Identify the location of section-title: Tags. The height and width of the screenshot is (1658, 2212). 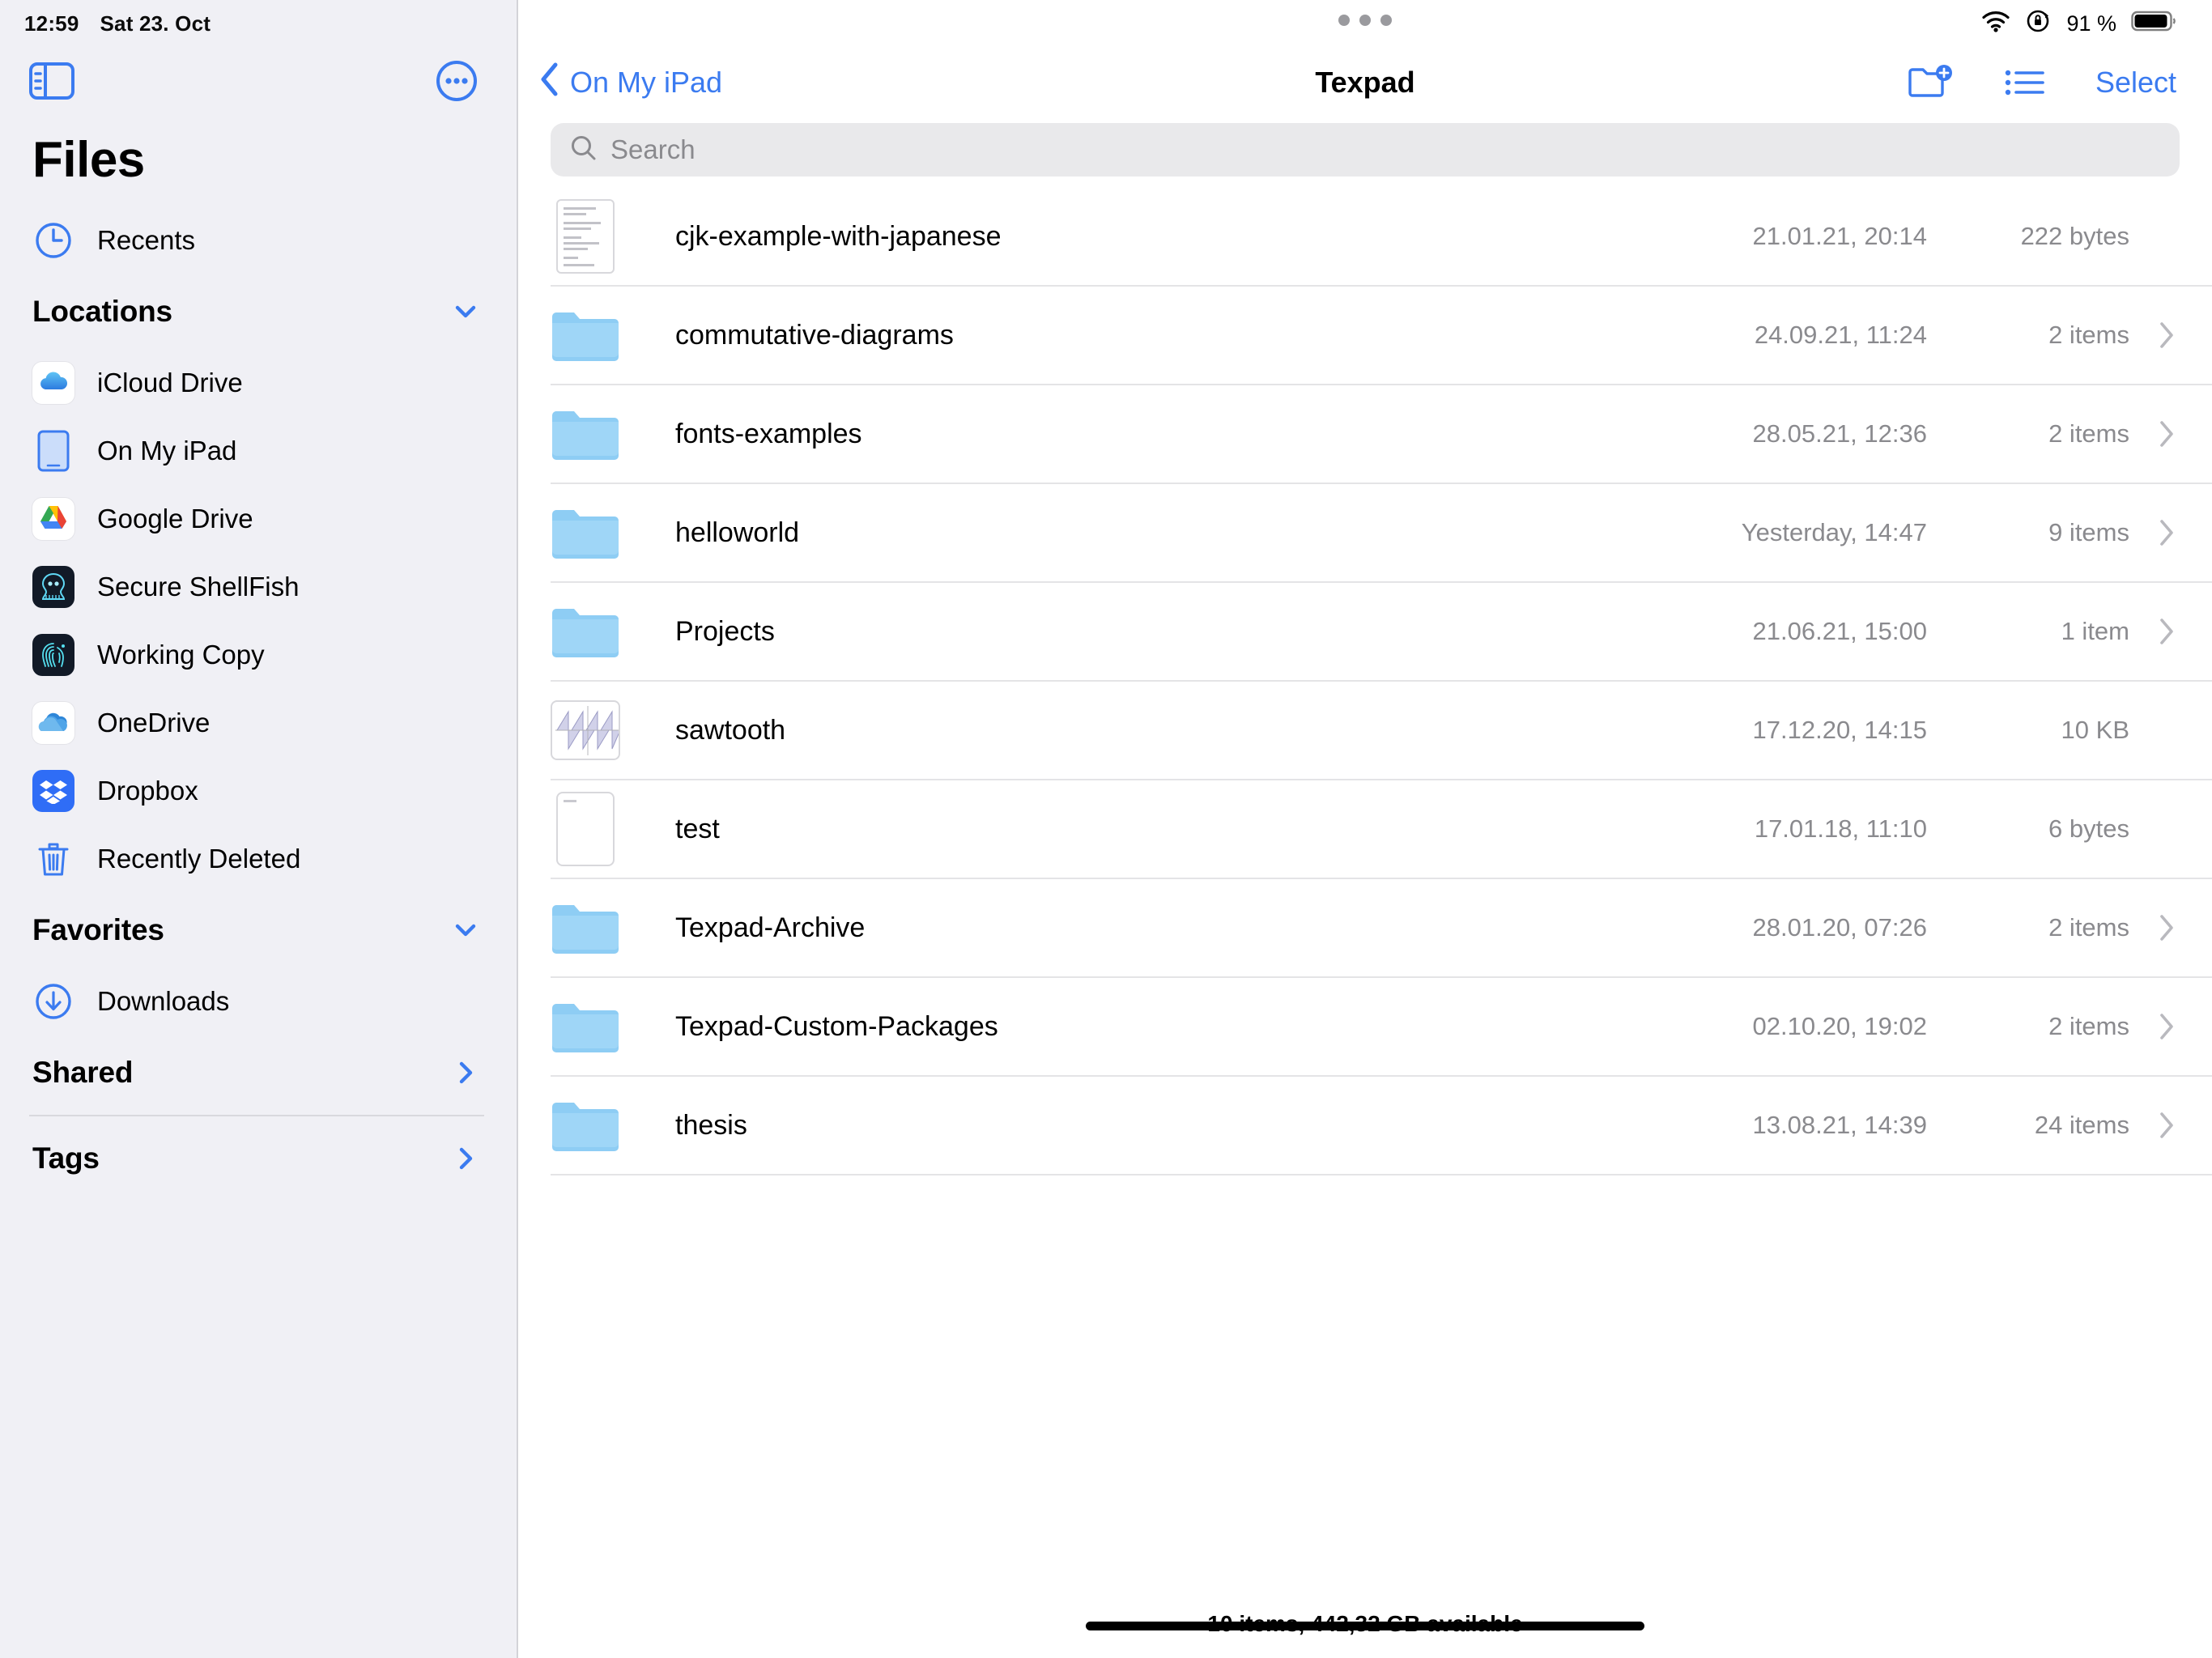
(66, 1158).